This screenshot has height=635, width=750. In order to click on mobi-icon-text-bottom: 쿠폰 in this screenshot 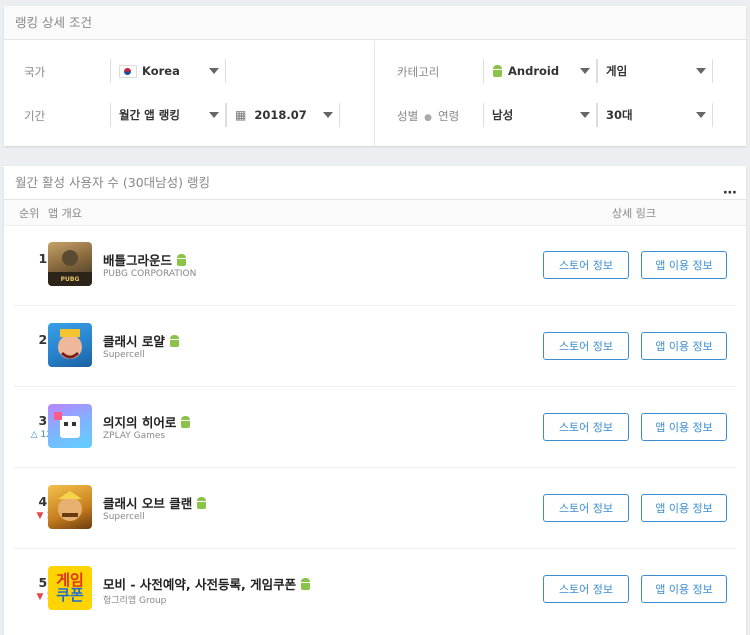, I will do `click(70, 595)`.